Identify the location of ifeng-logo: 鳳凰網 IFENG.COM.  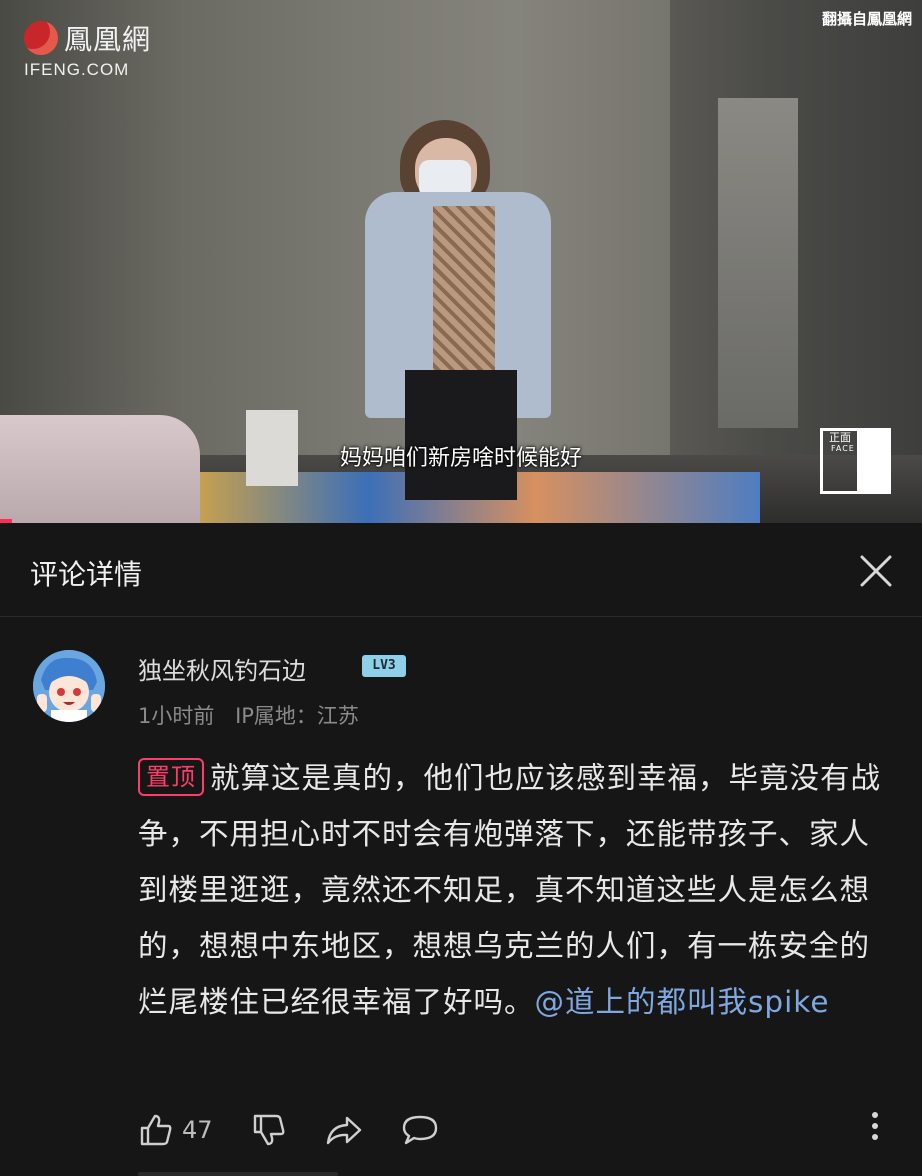
(87, 49).